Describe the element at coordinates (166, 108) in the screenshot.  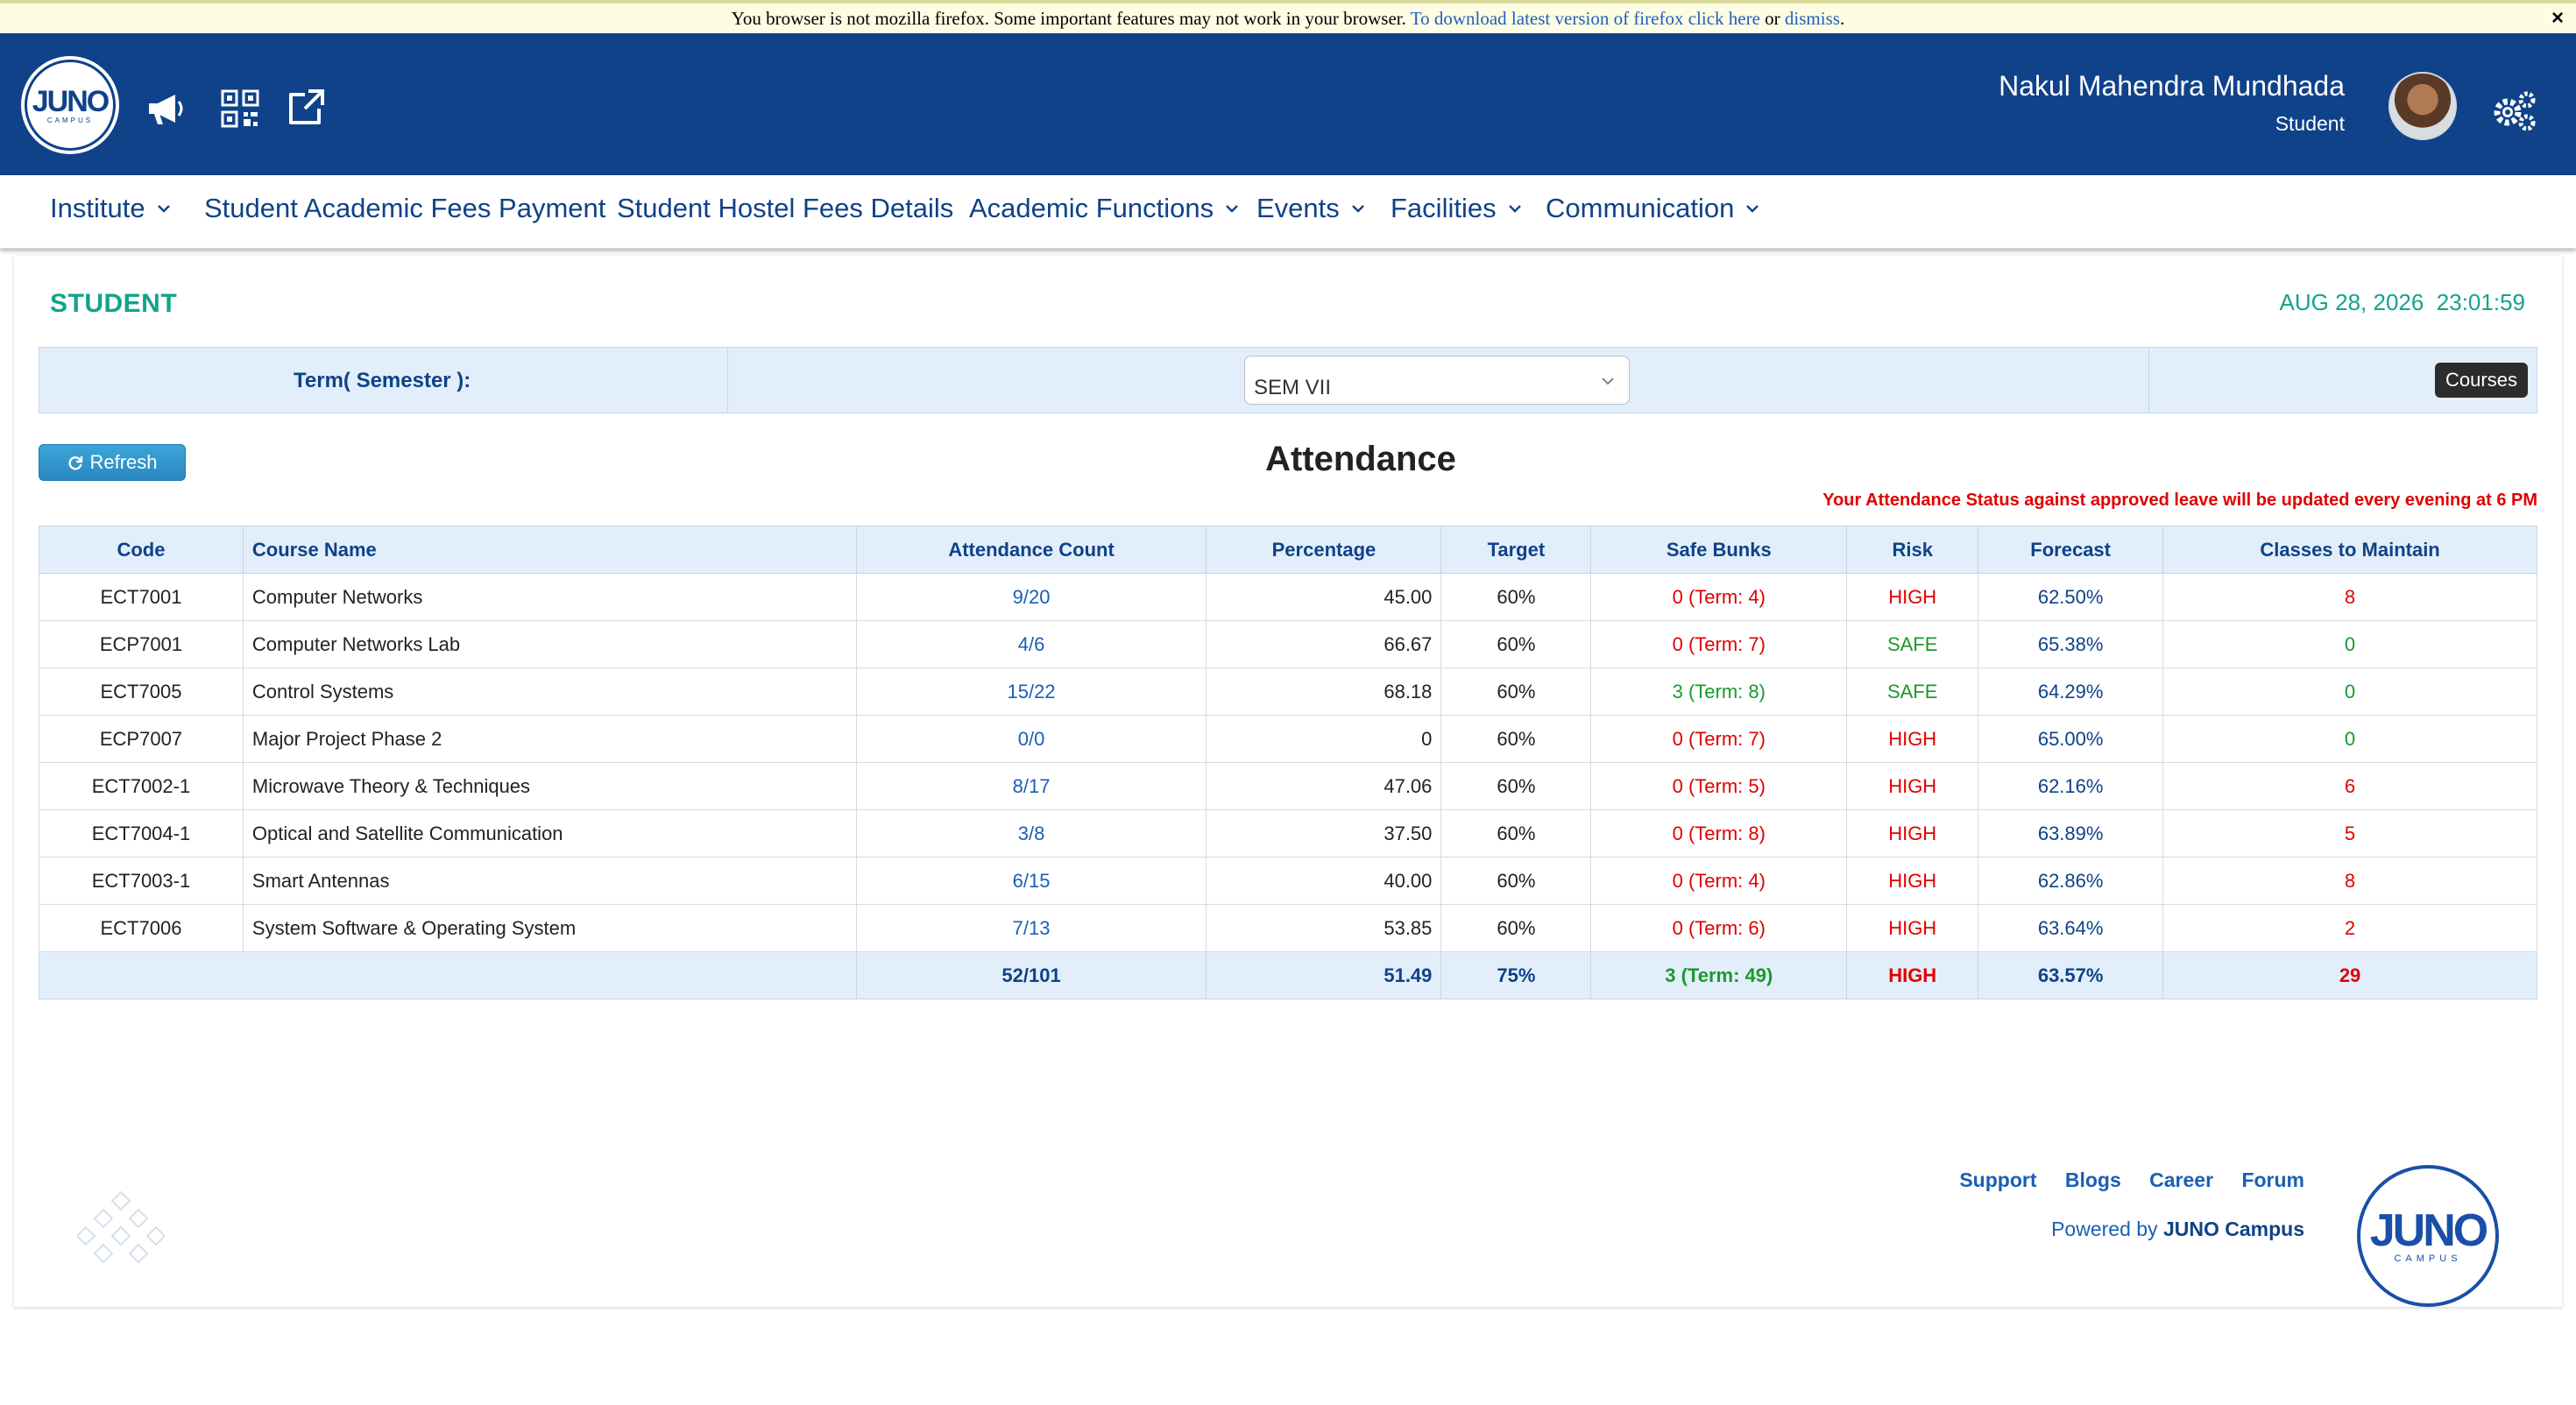
I see `megaphone-icon` at that location.